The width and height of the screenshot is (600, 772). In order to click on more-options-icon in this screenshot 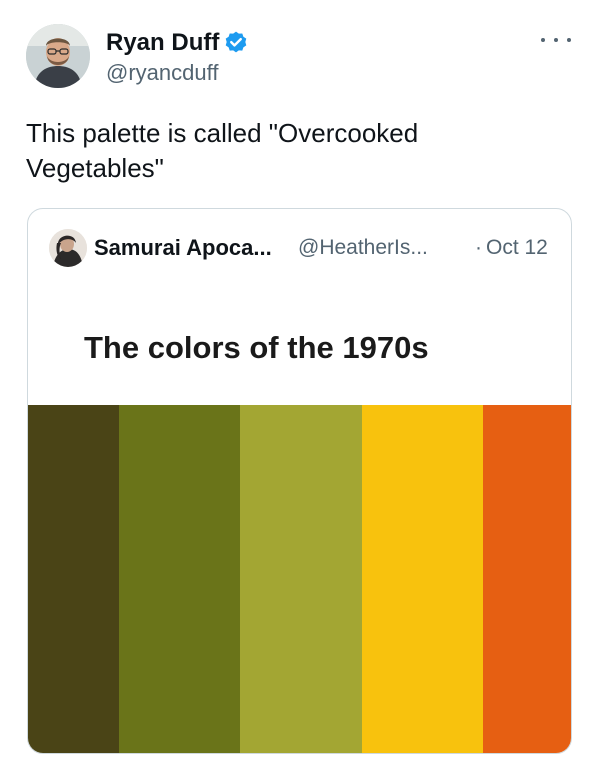, I will do `click(556, 40)`.